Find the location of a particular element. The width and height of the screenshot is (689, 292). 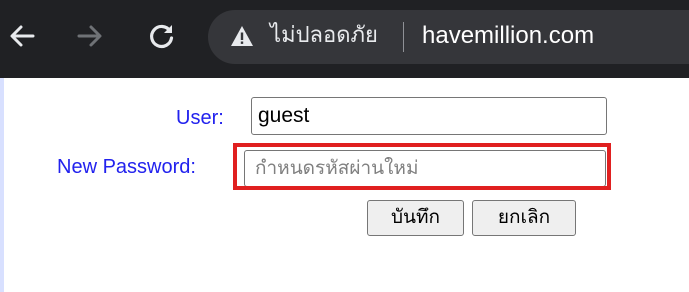

warning-triangle-icon is located at coordinates (242, 36).